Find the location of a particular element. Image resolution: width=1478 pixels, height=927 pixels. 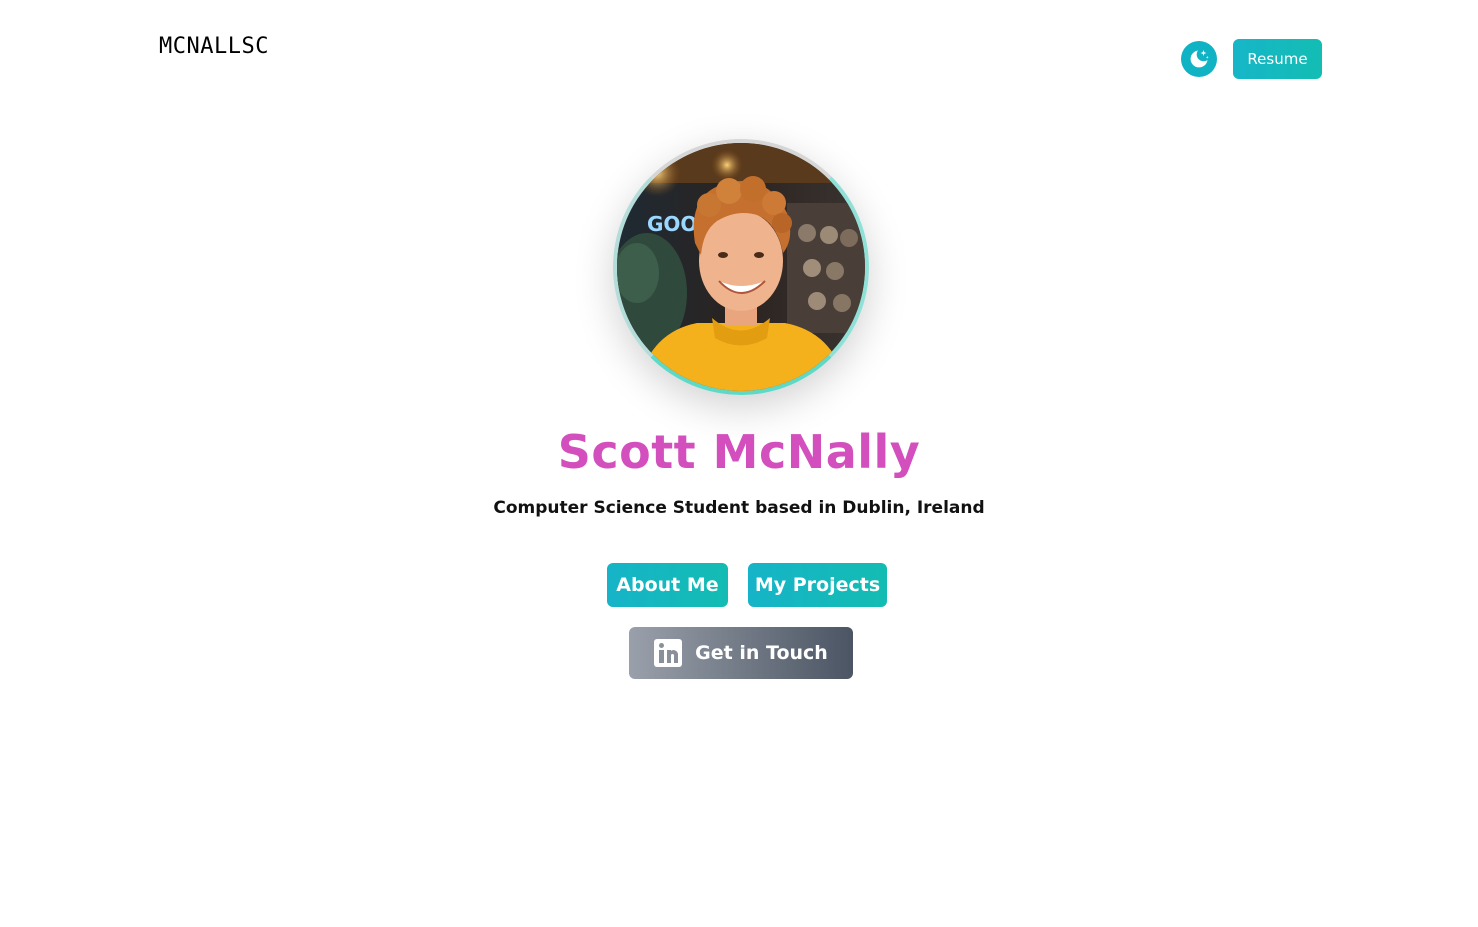

theme-toggle-button is located at coordinates (1199, 59).